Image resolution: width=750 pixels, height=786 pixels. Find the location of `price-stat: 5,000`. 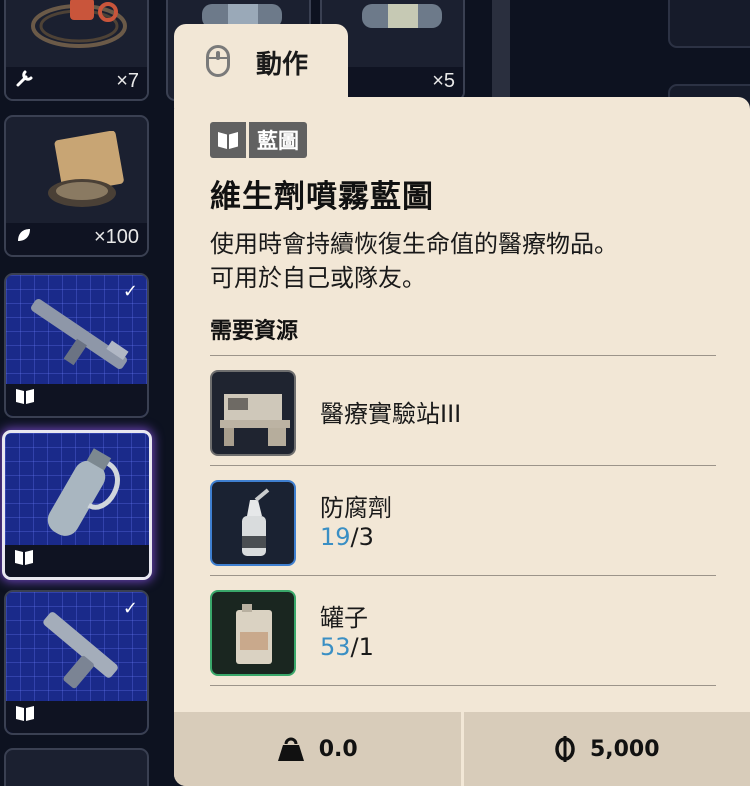

price-stat: 5,000 is located at coordinates (607, 749).